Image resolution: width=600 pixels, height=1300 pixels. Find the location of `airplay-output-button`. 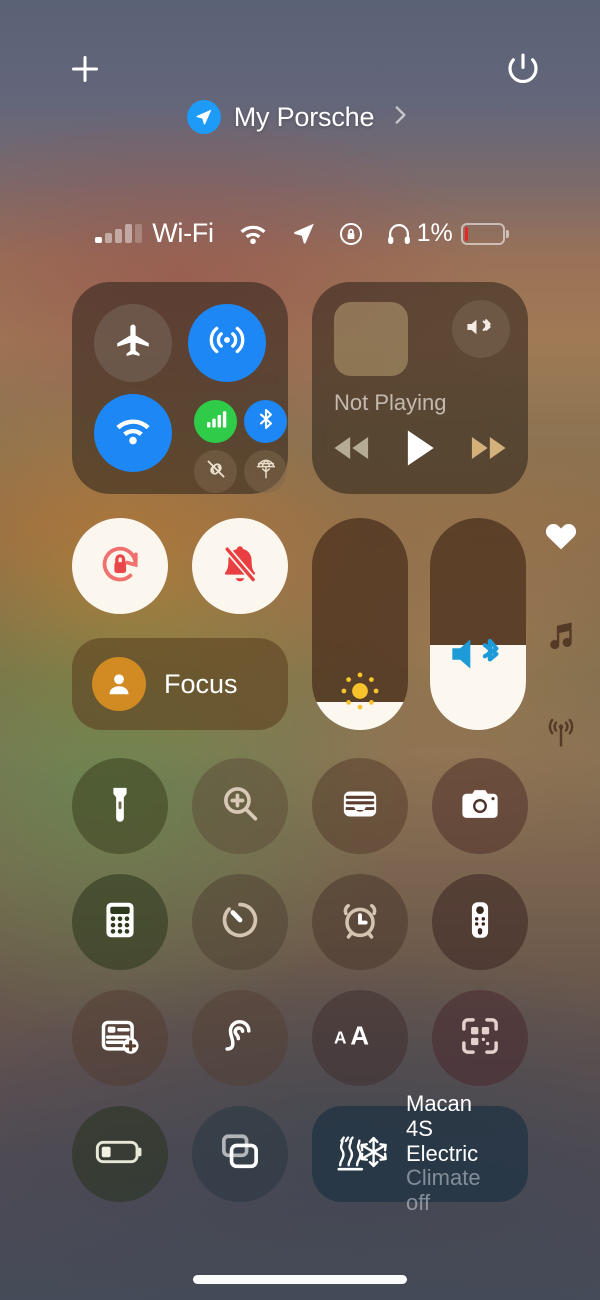

airplay-output-button is located at coordinates (481, 329).